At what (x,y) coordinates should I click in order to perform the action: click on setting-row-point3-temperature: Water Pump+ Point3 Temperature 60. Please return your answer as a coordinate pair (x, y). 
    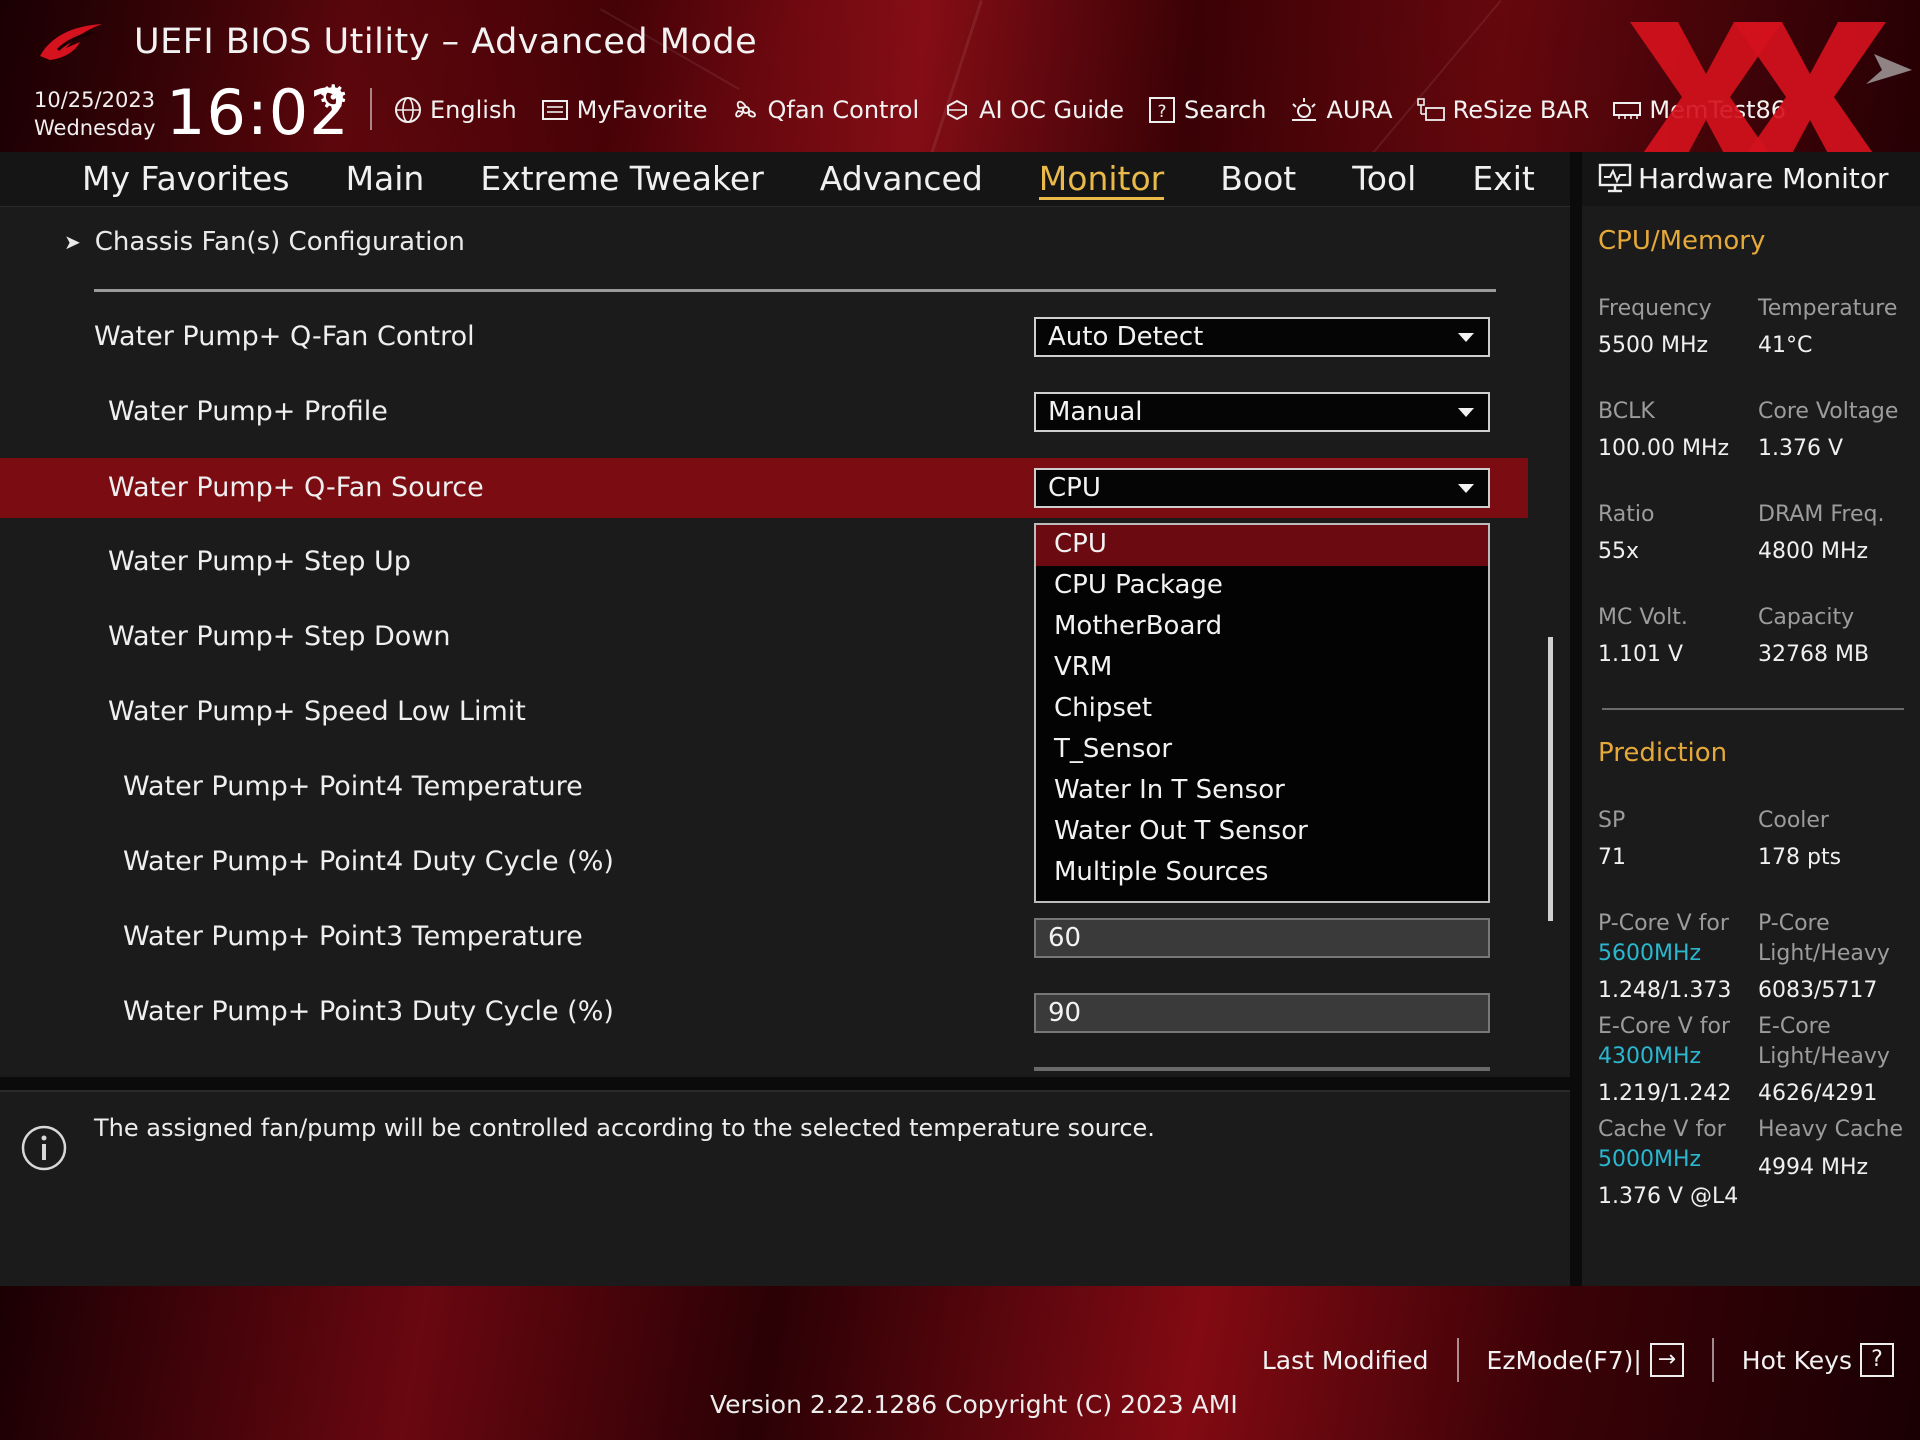
    Looking at the image, I should click on (764, 937).